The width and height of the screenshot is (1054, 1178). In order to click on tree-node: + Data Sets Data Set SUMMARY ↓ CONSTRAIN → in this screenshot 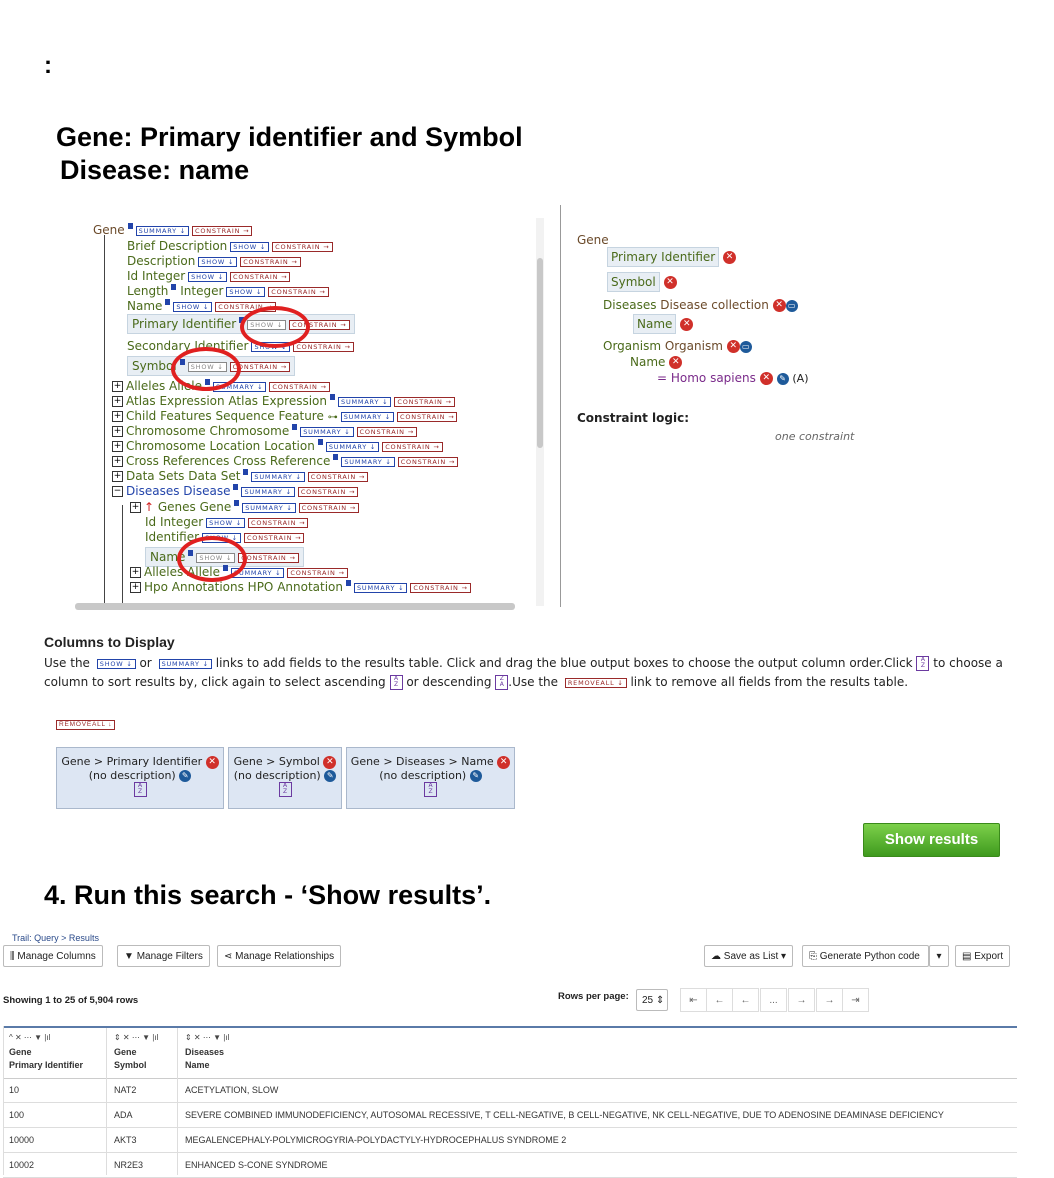, I will do `click(240, 476)`.